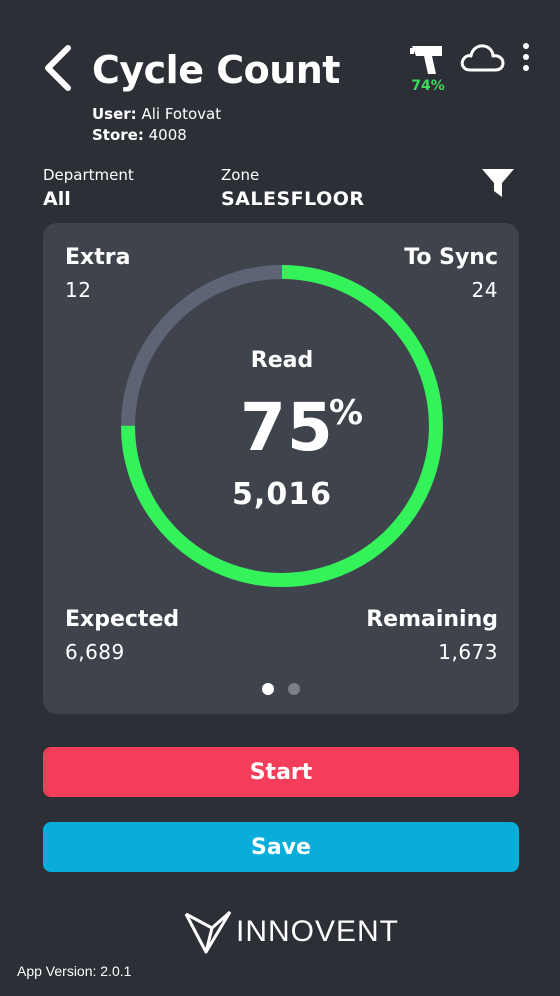 The height and width of the screenshot is (996, 560). I want to click on department-label: Department, so click(88, 175).